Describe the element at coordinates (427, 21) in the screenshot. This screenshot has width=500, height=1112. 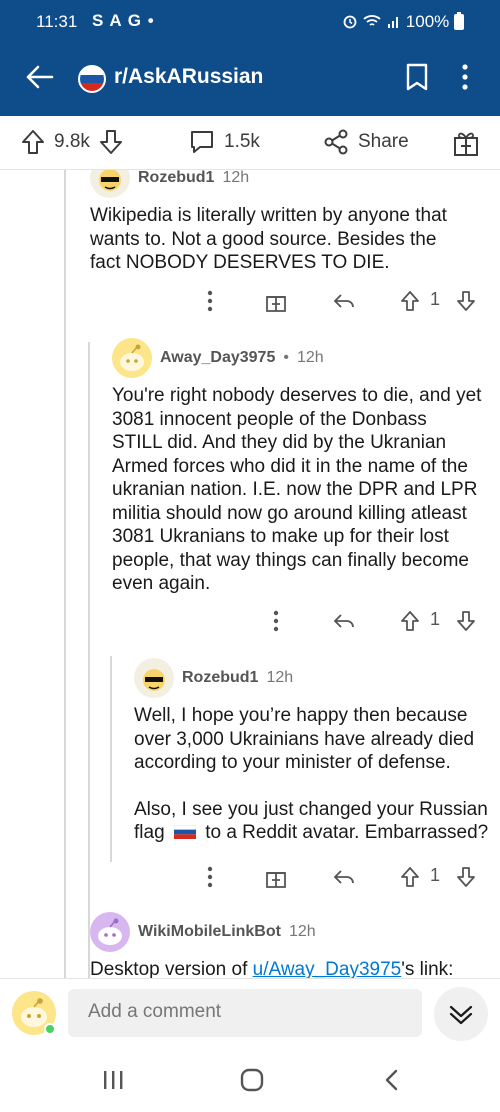
I see `battery-percent: 100%` at that location.